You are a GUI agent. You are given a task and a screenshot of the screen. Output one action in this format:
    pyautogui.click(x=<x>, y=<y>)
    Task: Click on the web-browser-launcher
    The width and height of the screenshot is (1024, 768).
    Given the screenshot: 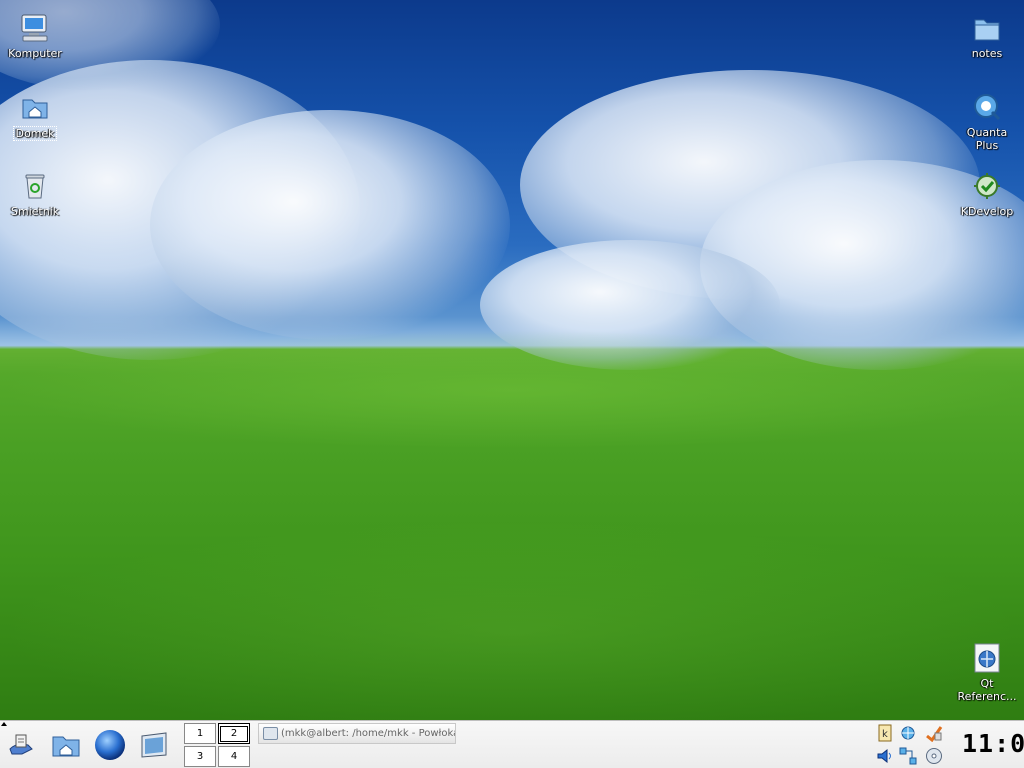 What is the action you would take?
    pyautogui.click(x=110, y=745)
    